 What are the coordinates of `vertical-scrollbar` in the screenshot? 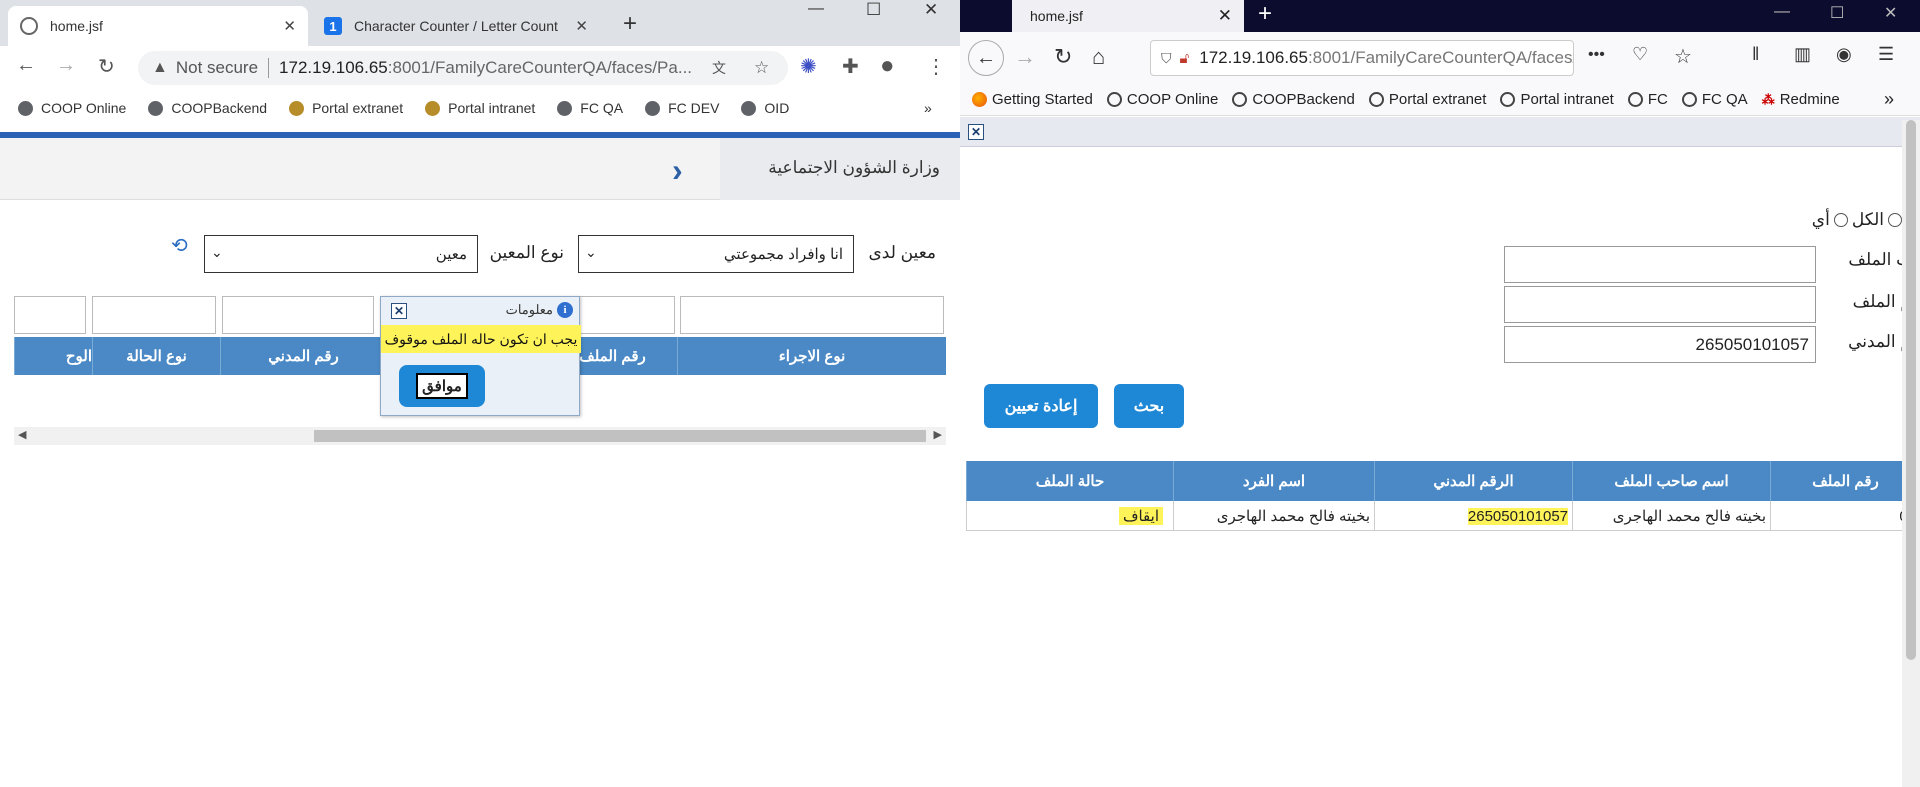 It's located at (1911, 453).